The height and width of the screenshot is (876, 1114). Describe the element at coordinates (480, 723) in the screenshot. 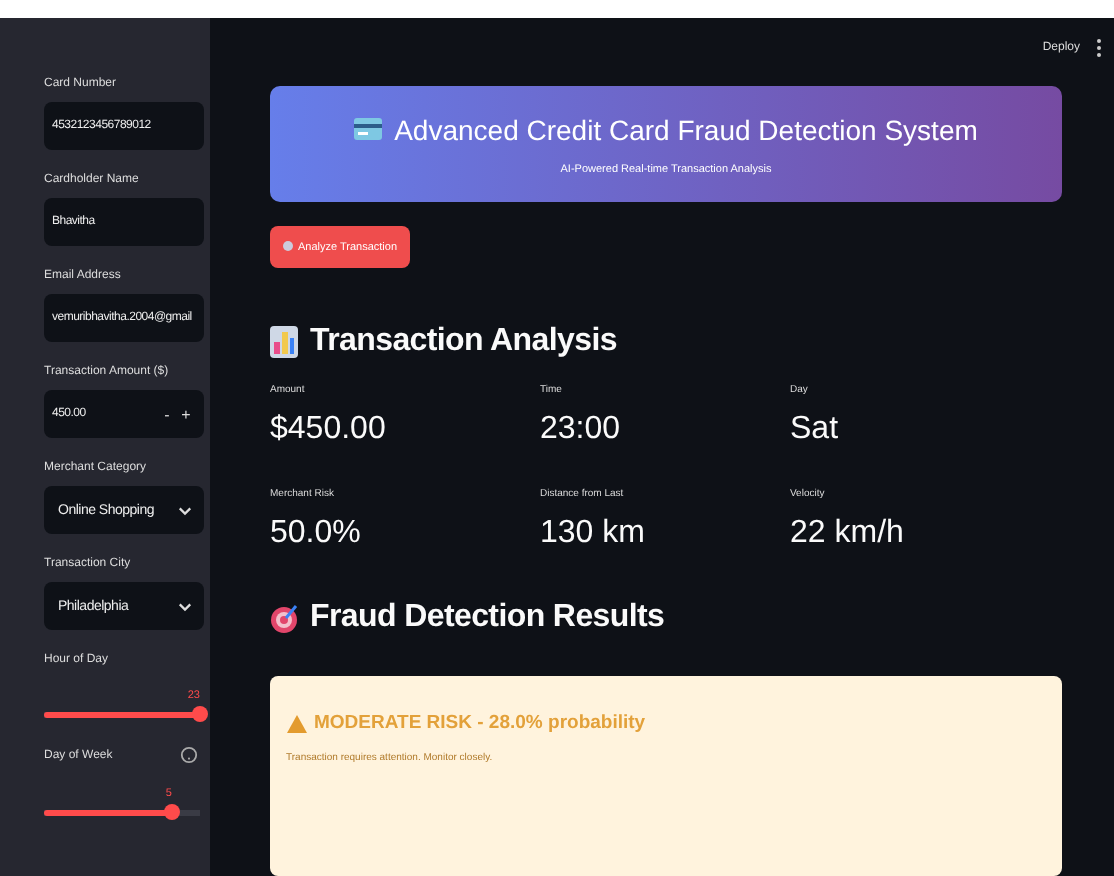

I see `alert-title: MODERATE RISK - 28.0% probability` at that location.